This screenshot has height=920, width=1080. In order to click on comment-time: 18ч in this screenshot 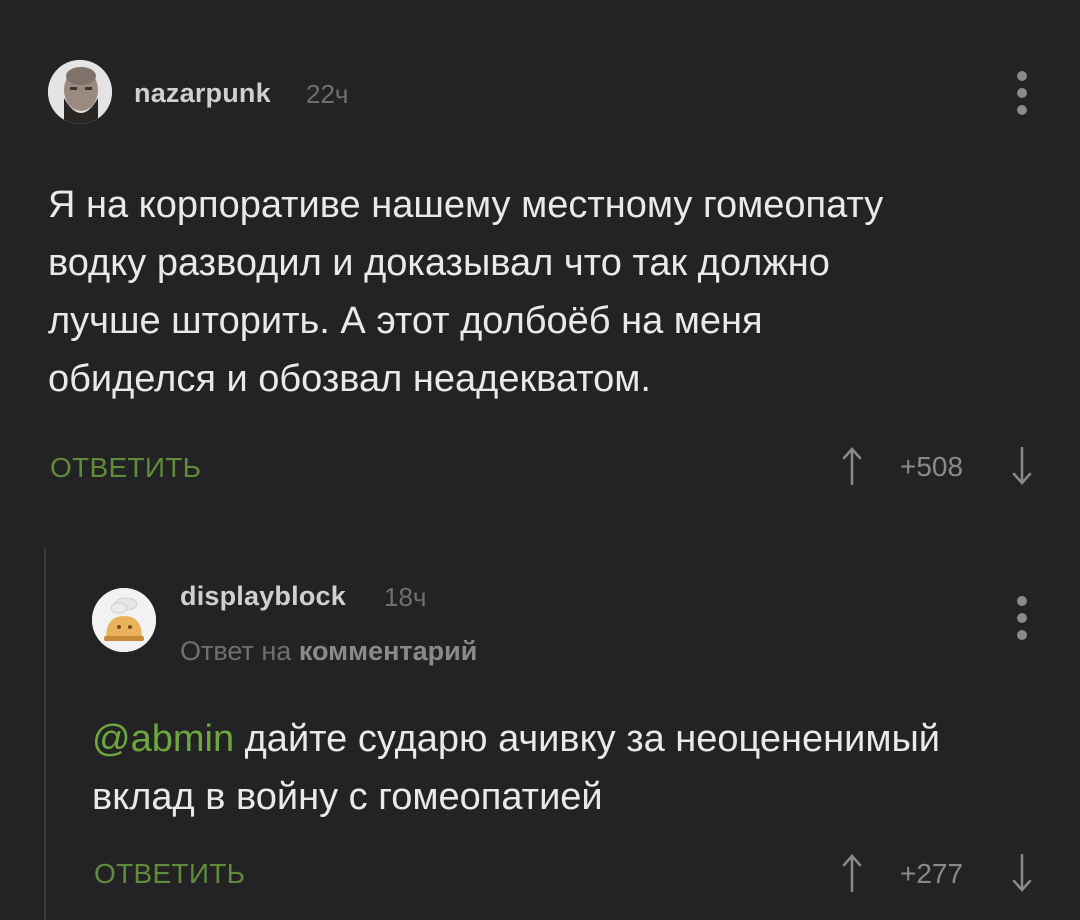, I will do `click(405, 597)`.